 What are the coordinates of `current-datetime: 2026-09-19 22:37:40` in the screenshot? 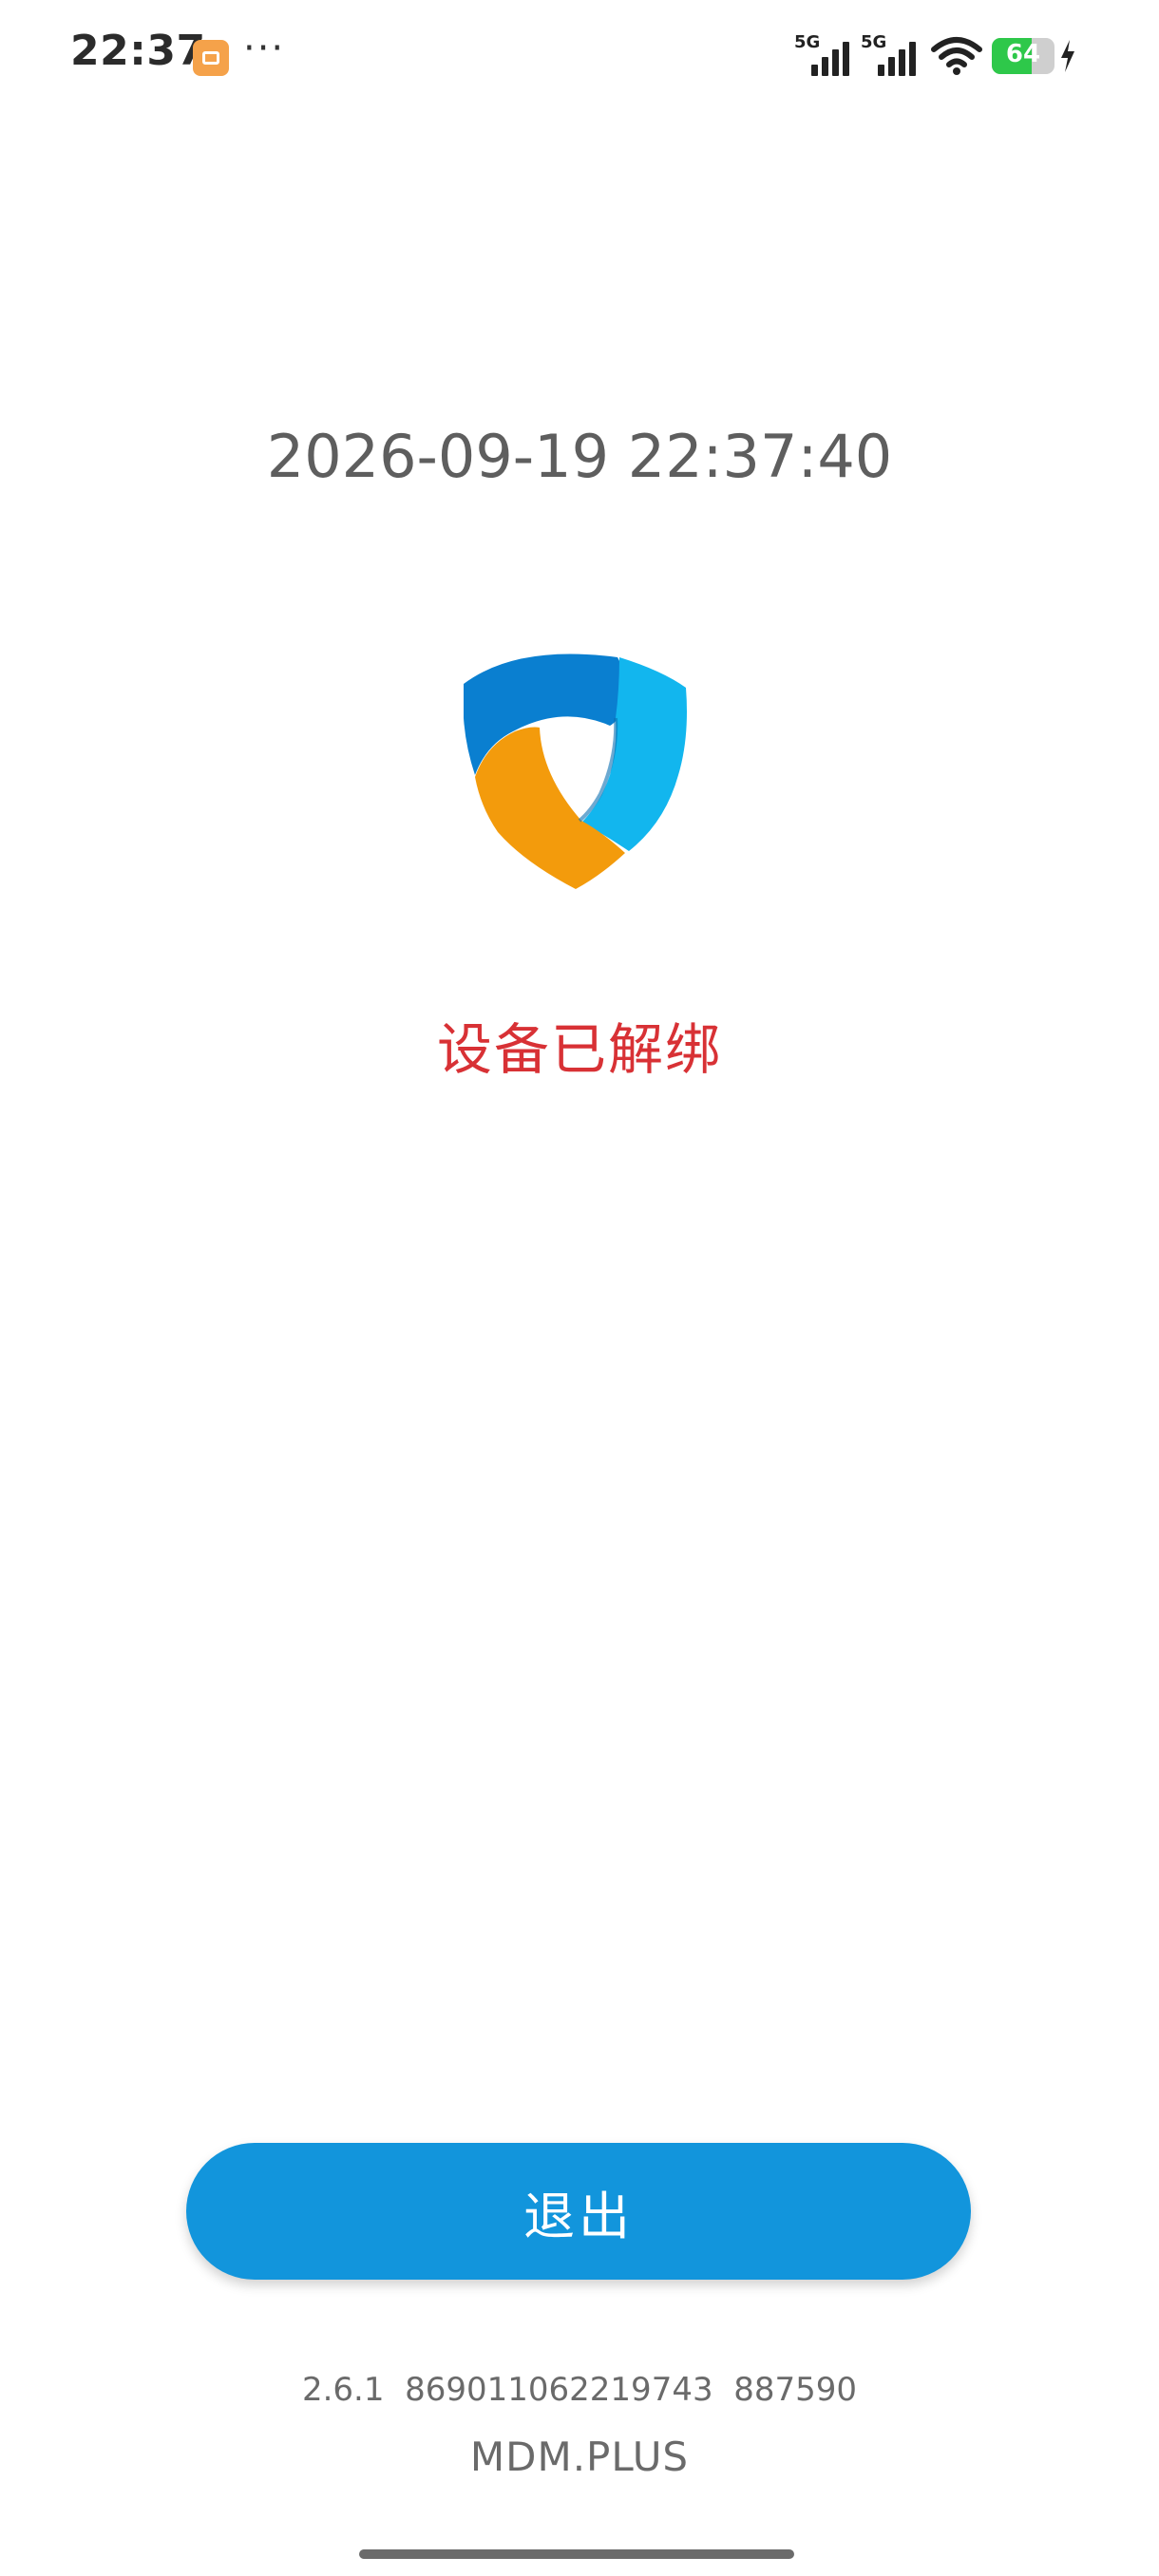 It's located at (579, 456).